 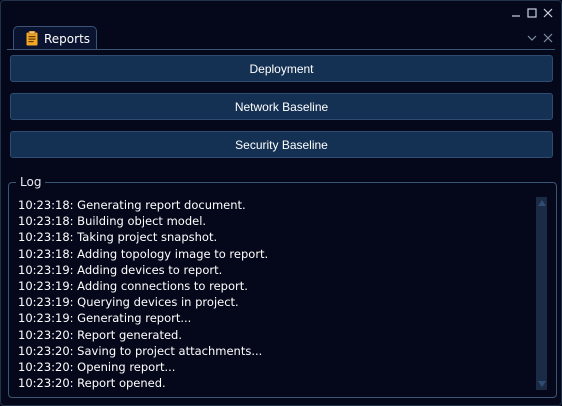 What do you see at coordinates (516, 13) in the screenshot?
I see `minimize-icon` at bounding box center [516, 13].